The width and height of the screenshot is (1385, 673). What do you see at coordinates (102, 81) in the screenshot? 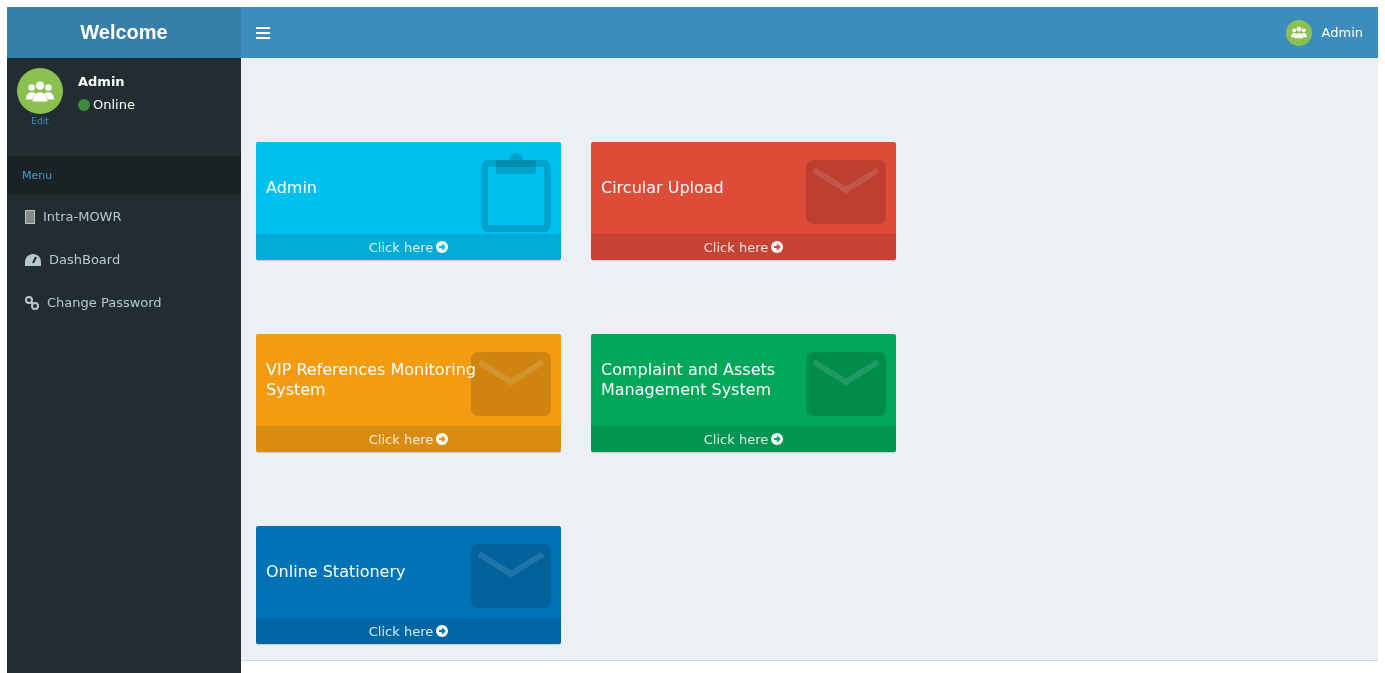
I see `user-name: Admin` at bounding box center [102, 81].